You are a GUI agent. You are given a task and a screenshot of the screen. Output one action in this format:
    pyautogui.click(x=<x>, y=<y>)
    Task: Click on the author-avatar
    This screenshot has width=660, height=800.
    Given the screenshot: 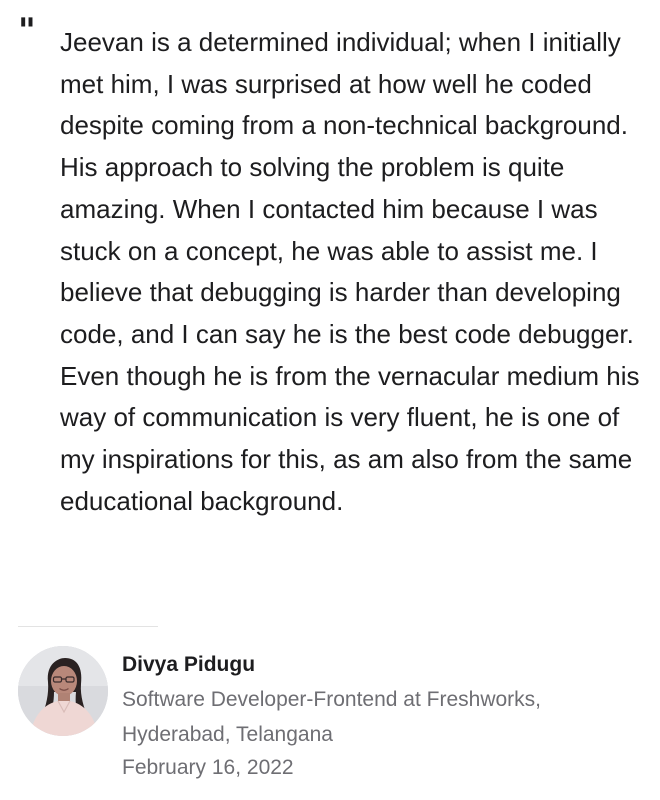 What is the action you would take?
    pyautogui.click(x=63, y=691)
    